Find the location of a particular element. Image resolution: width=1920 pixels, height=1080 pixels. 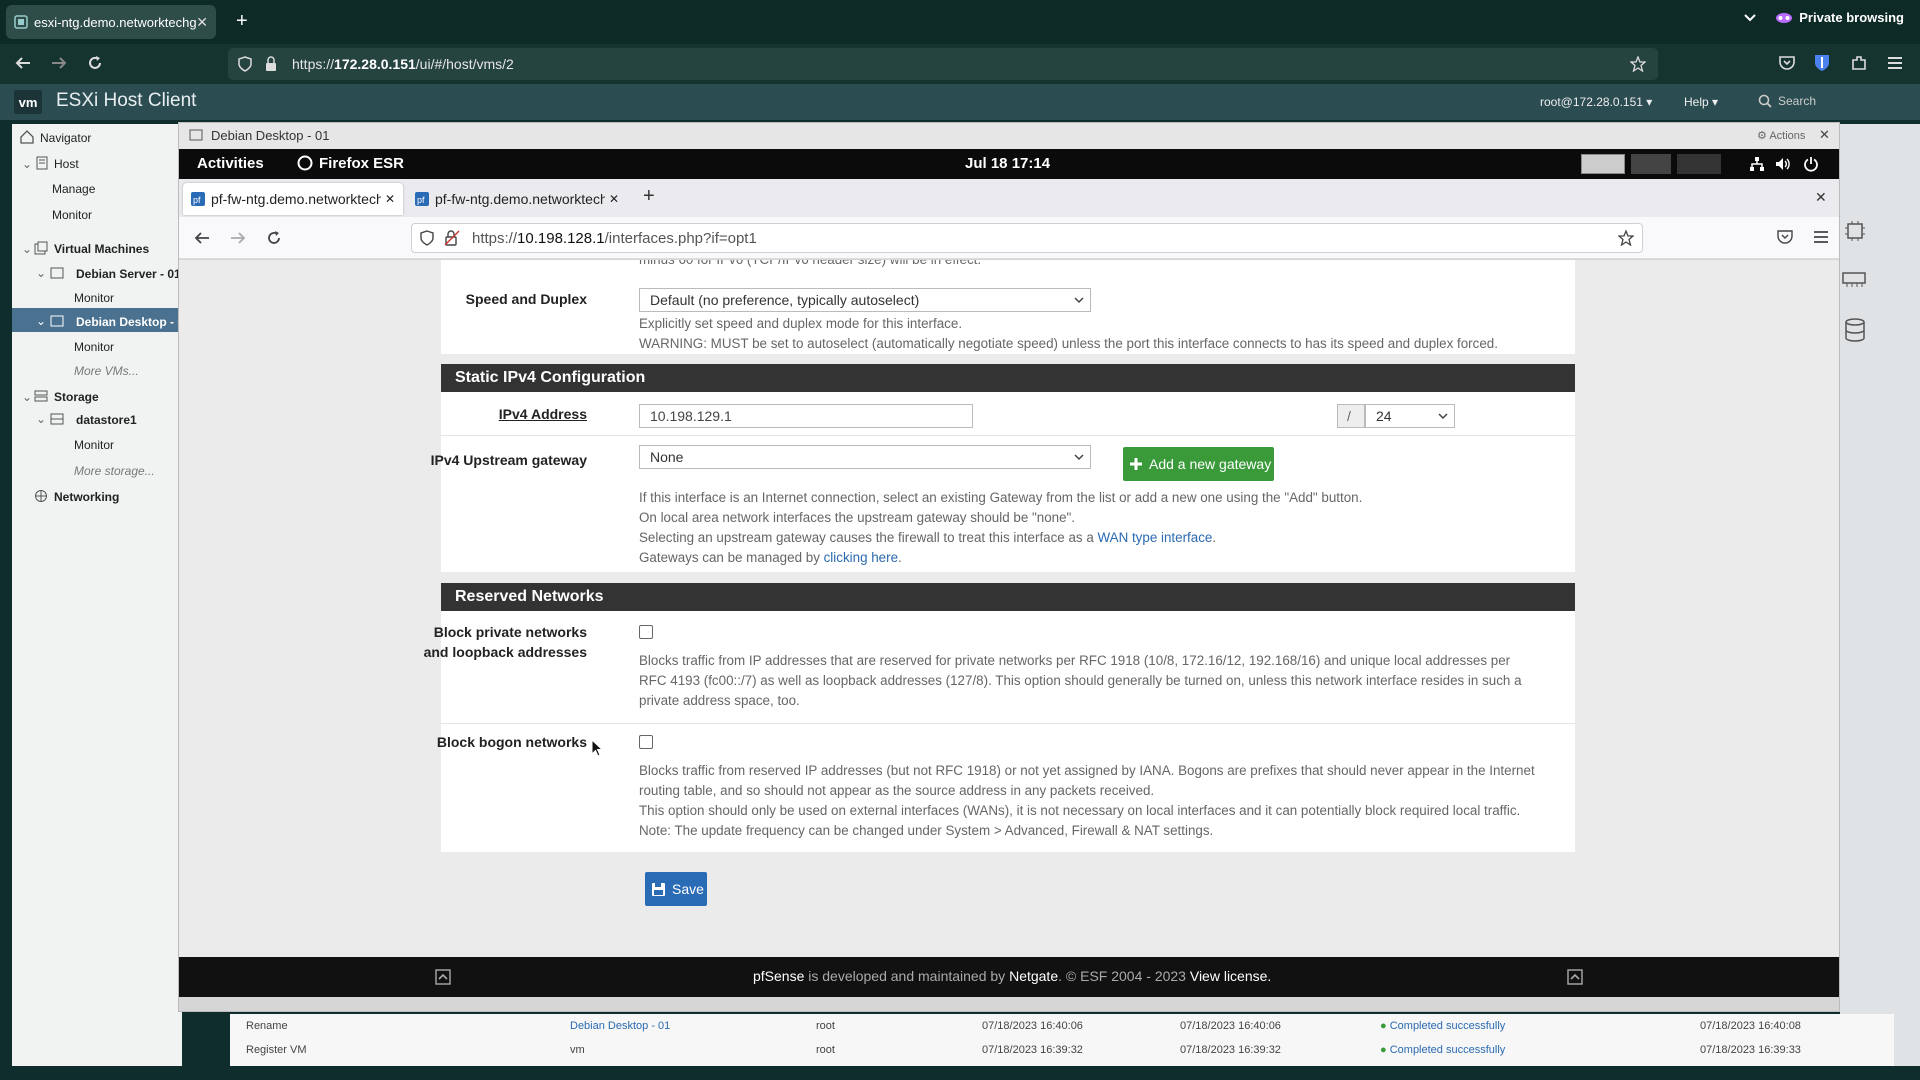

task-result-label: Completed successfully is located at coordinates (1447, 1026).